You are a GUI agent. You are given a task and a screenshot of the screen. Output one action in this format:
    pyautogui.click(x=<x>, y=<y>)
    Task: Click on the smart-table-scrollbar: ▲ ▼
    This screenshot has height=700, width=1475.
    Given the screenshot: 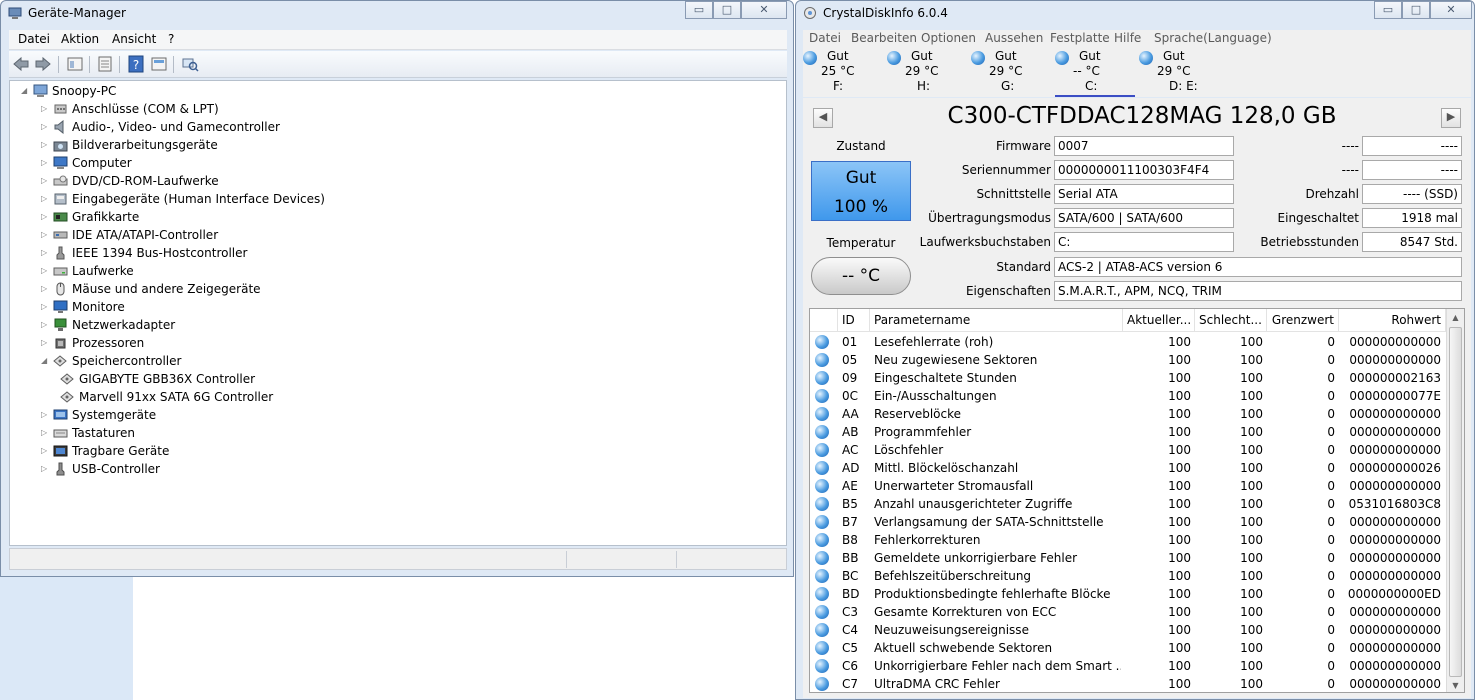 What is the action you would take?
    pyautogui.click(x=1455, y=500)
    